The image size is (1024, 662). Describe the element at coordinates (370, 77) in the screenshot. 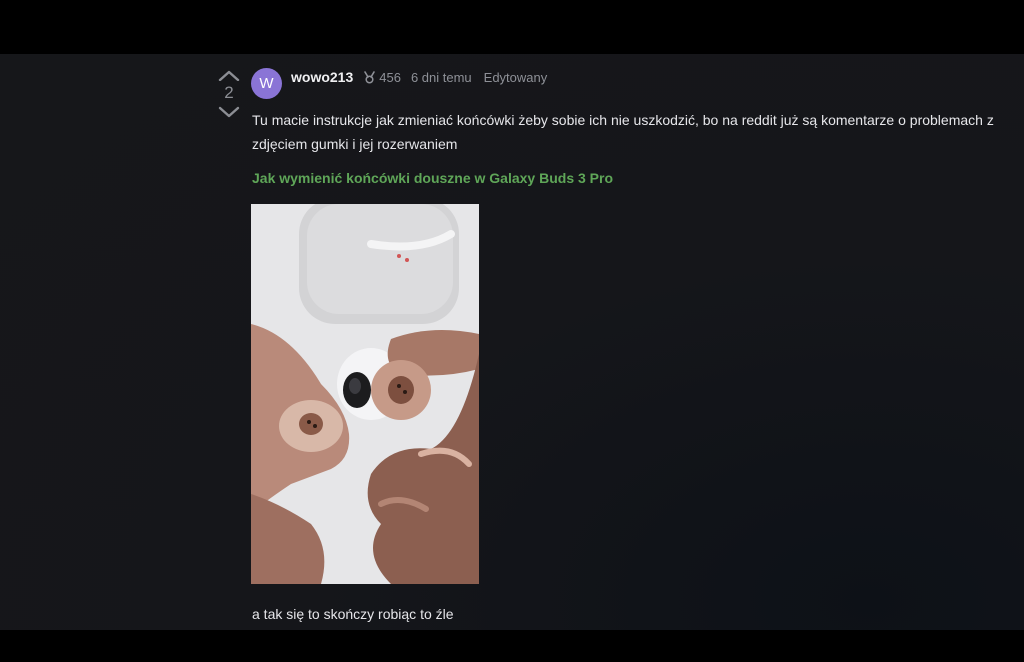

I see `medal-icon` at that location.